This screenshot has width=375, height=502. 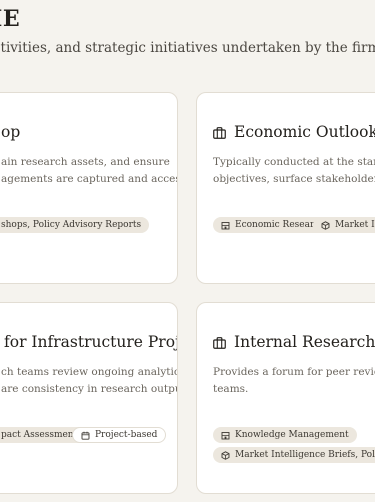 What do you see at coordinates (89, 372) in the screenshot?
I see `card-description-line-1: ch teams review ongoing analytical` at bounding box center [89, 372].